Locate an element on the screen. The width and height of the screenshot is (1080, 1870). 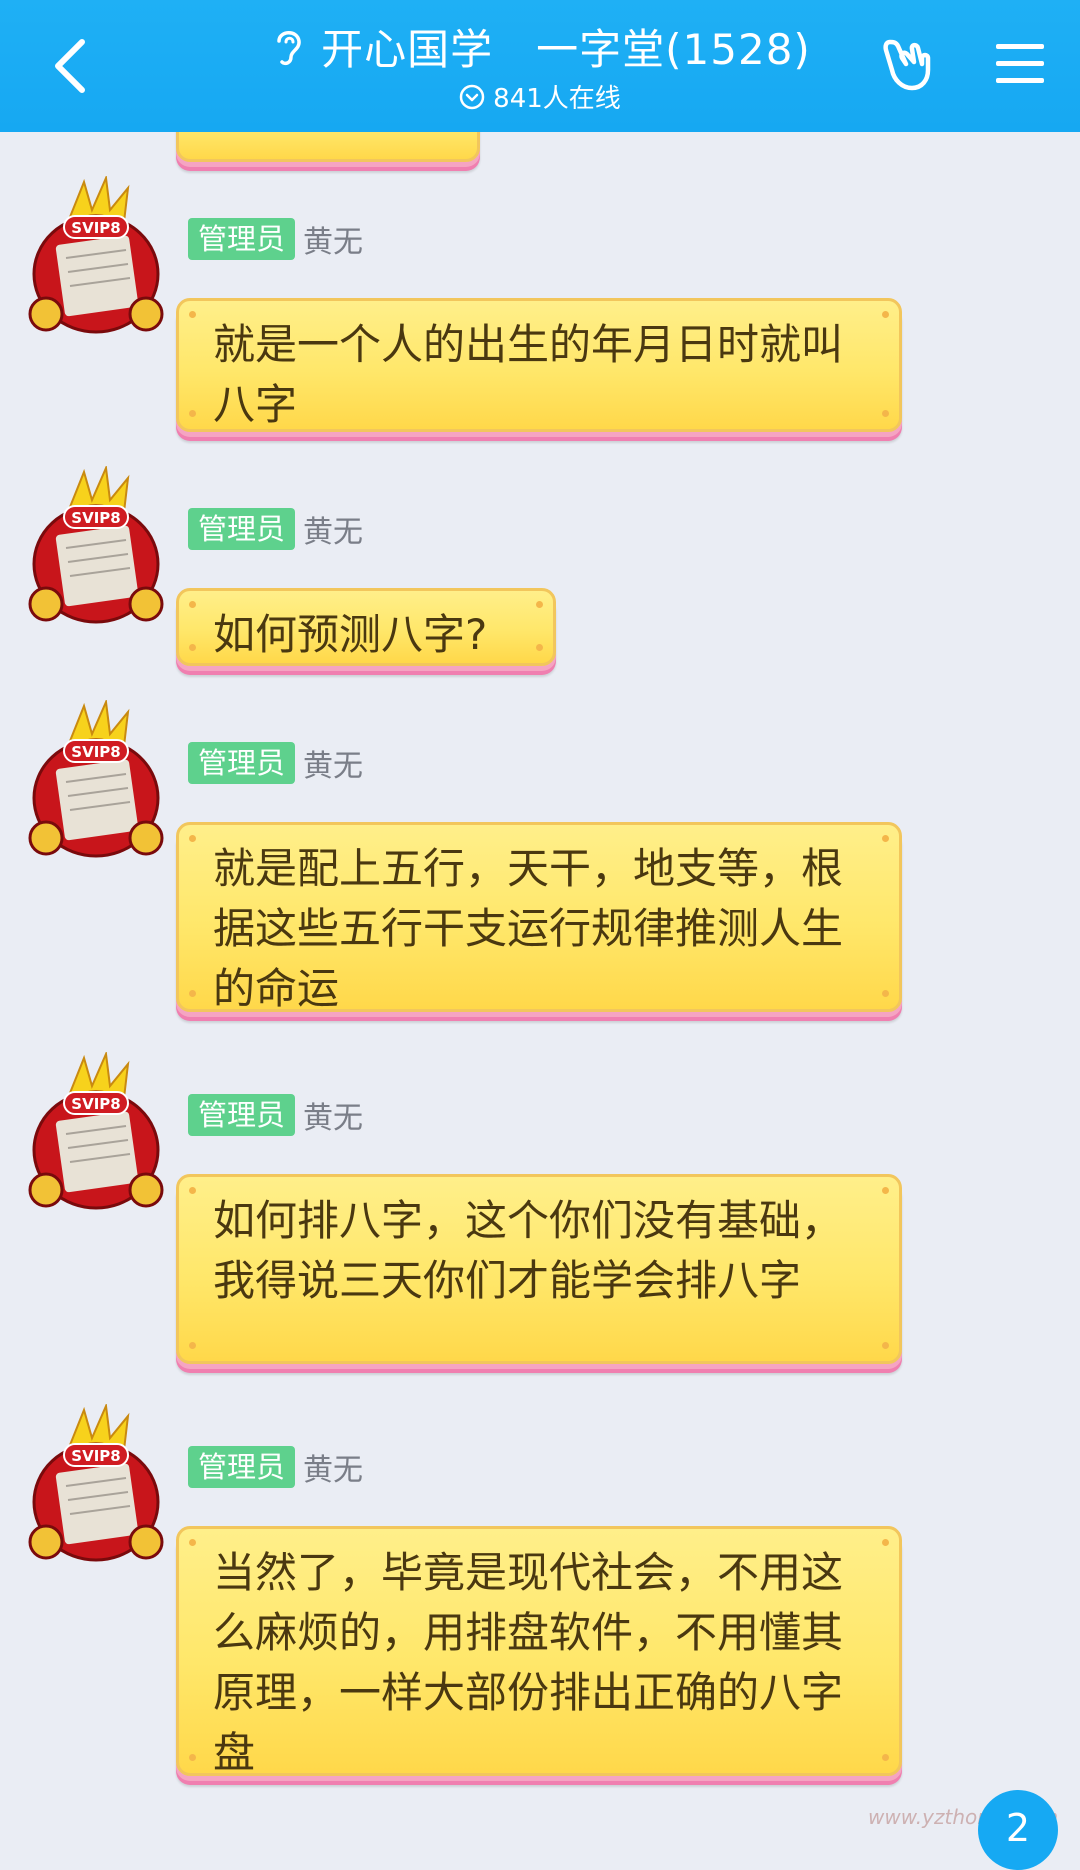
message-bubble: 就是一个人的出生的年月日时就叫八字 is located at coordinates (539, 365).